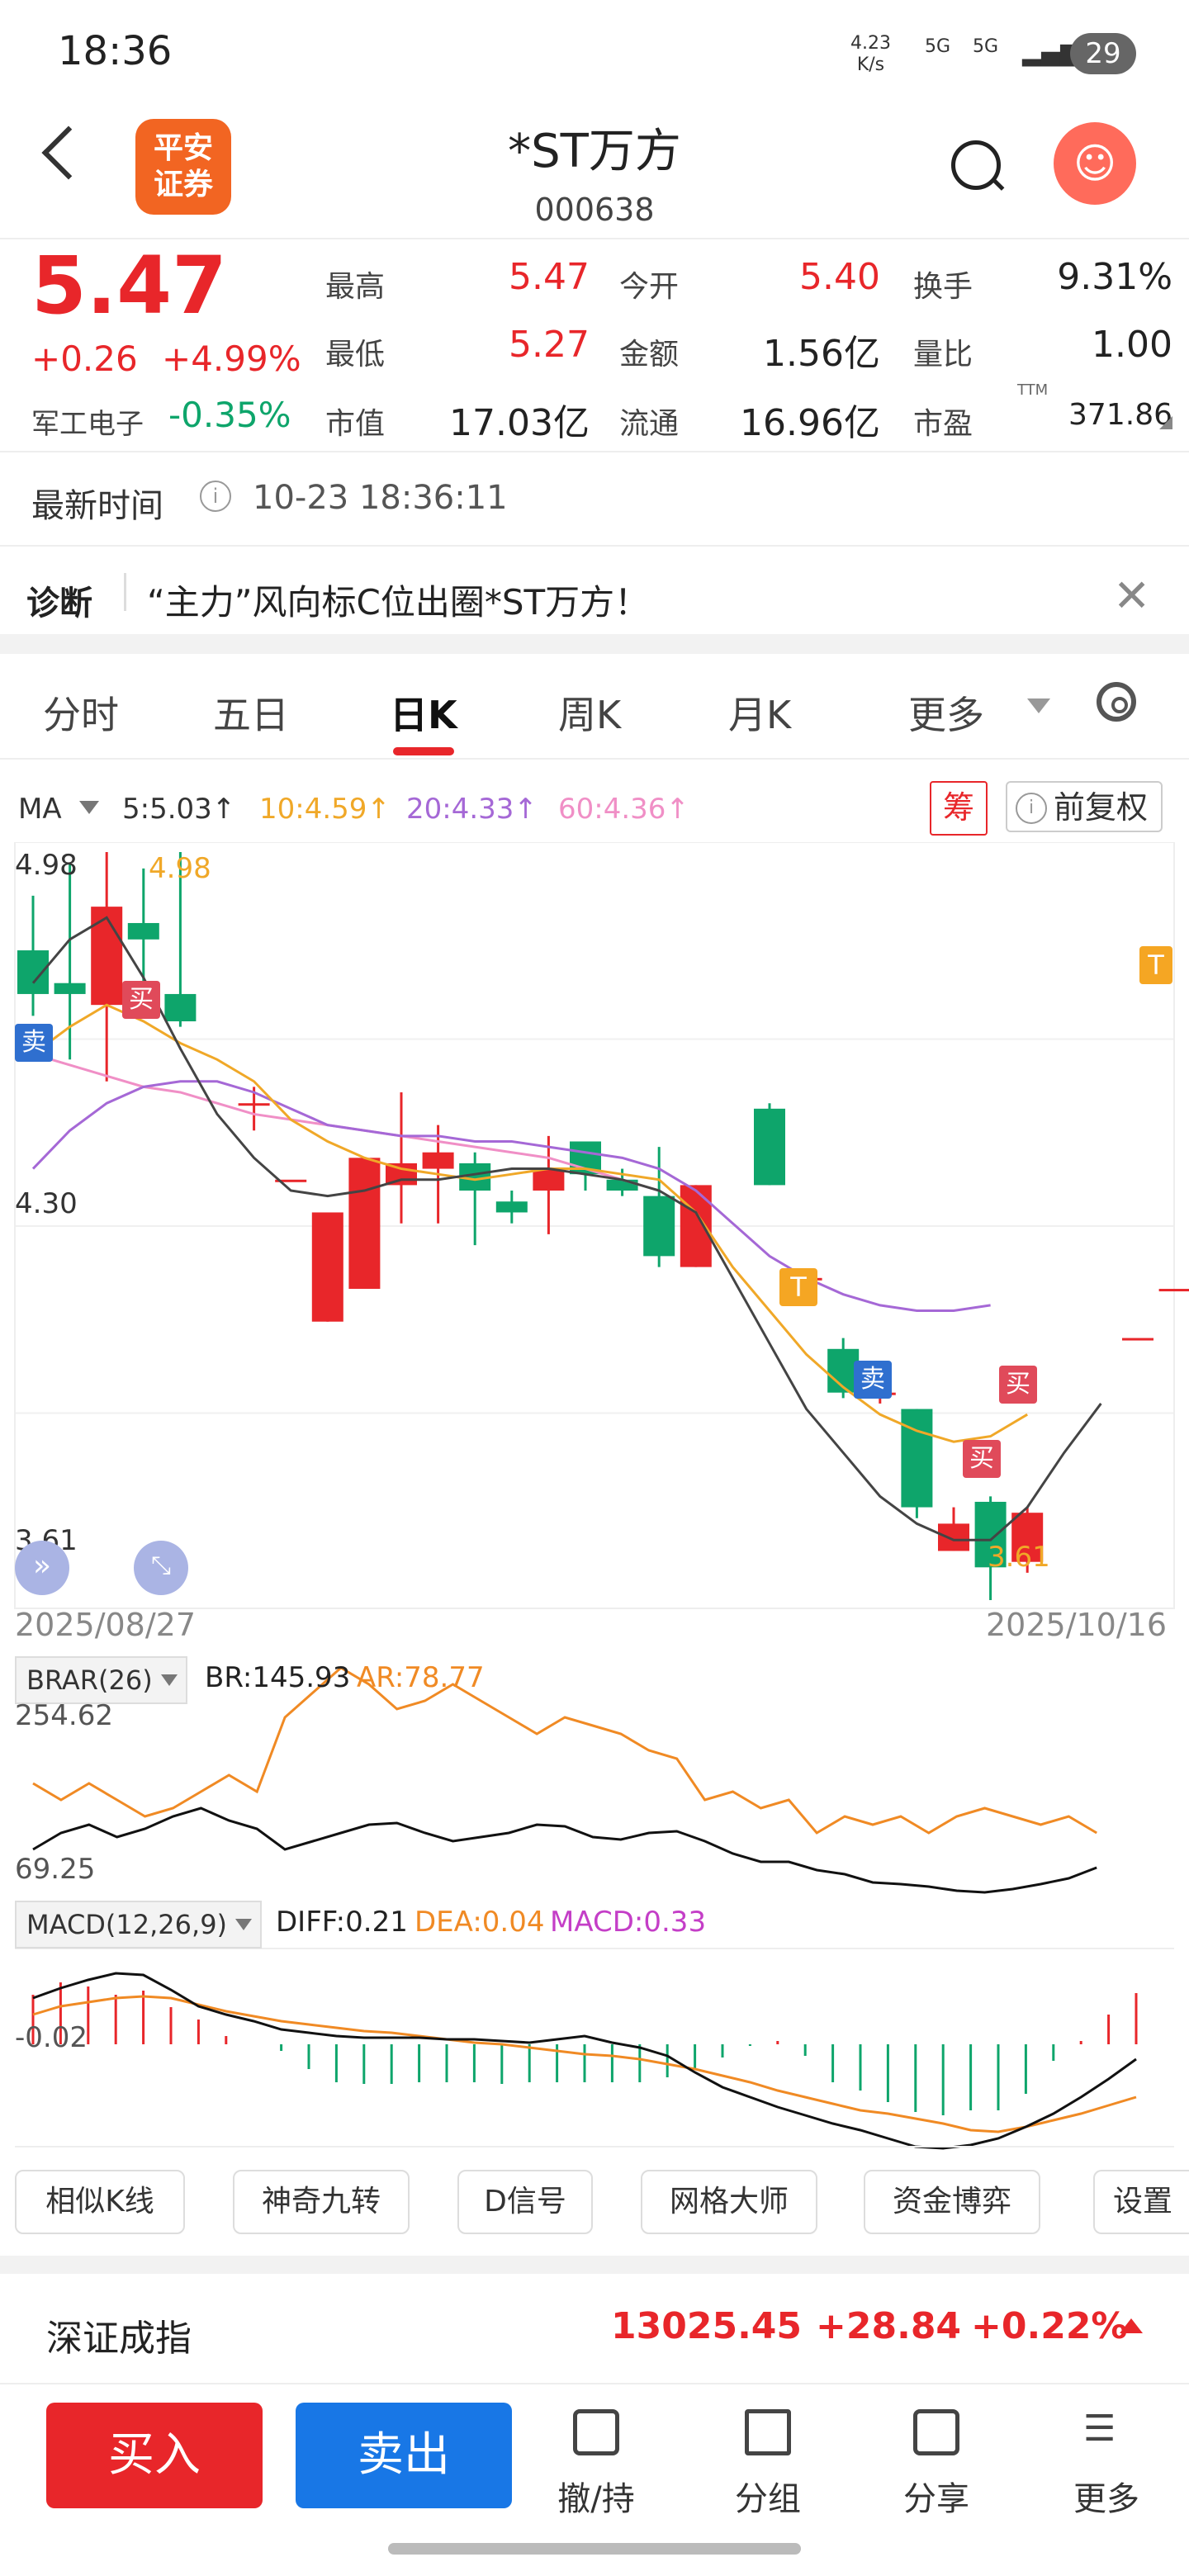 Image resolution: width=1189 pixels, height=2576 pixels. Describe the element at coordinates (628, 1922) in the screenshot. I see `macd-value: MACD:0.33` at that location.